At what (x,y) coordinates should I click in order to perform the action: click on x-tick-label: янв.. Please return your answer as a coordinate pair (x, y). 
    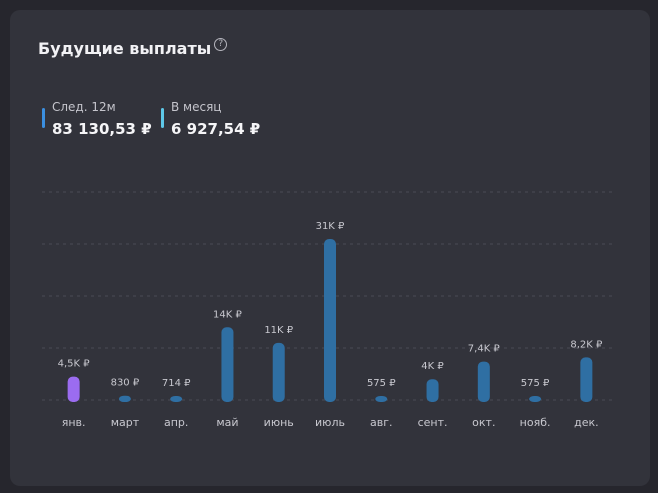
    Looking at the image, I should click on (74, 422).